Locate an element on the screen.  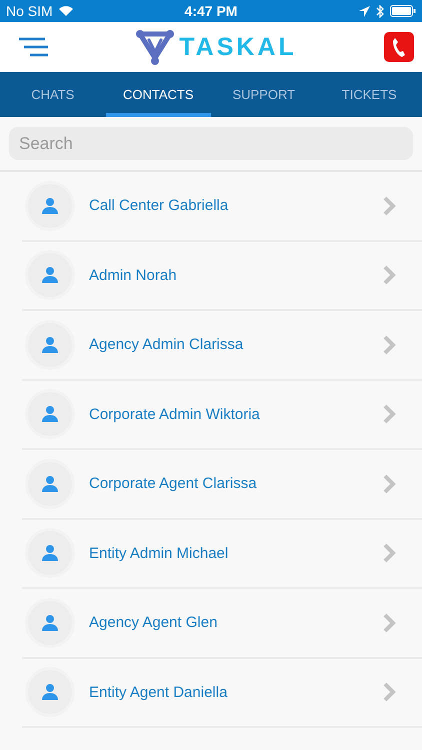
contact-row: Admin Norah is located at coordinates (222, 276).